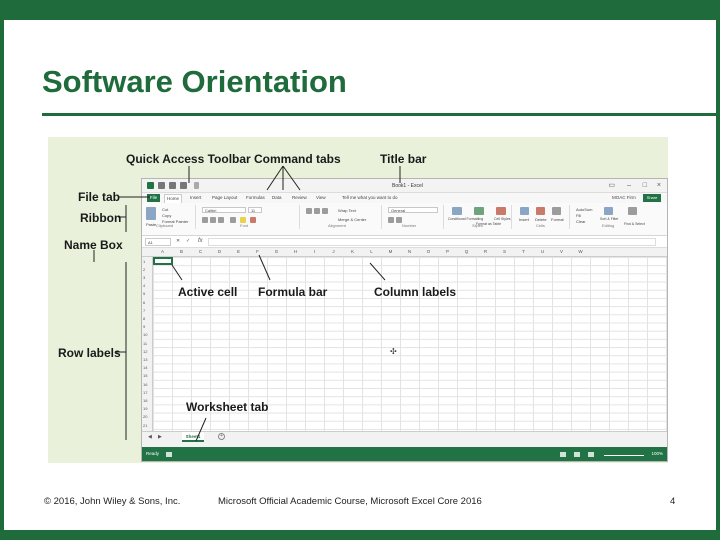  Describe the element at coordinates (144, 285) in the screenshot. I see `row-header: 4` at that location.